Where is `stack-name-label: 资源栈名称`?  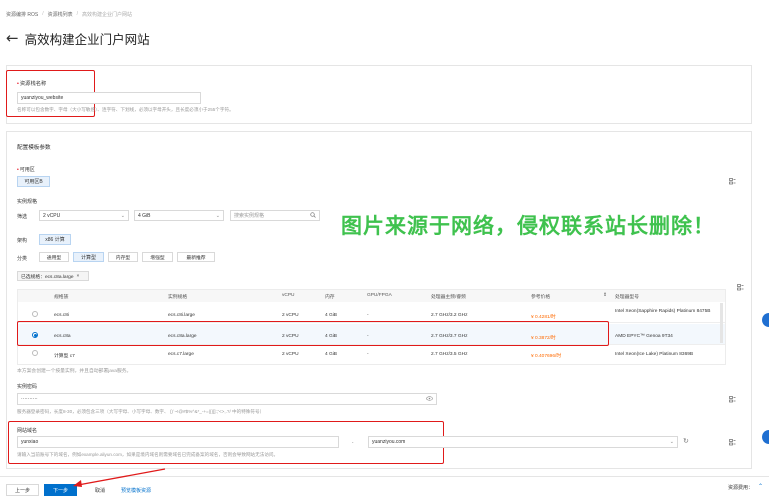 stack-name-label: 资源栈名称 is located at coordinates (32, 83).